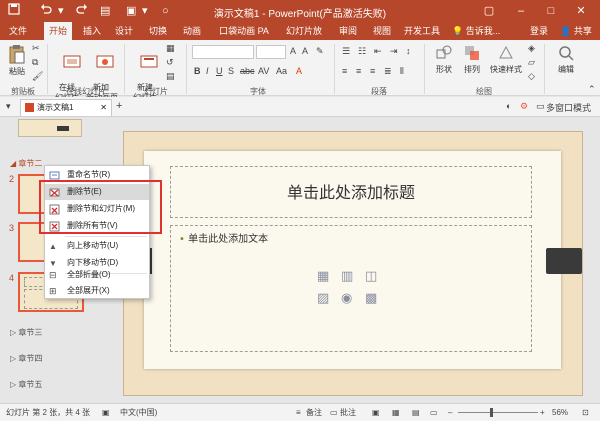  I want to click on bold-icon: B, so click(197, 71).